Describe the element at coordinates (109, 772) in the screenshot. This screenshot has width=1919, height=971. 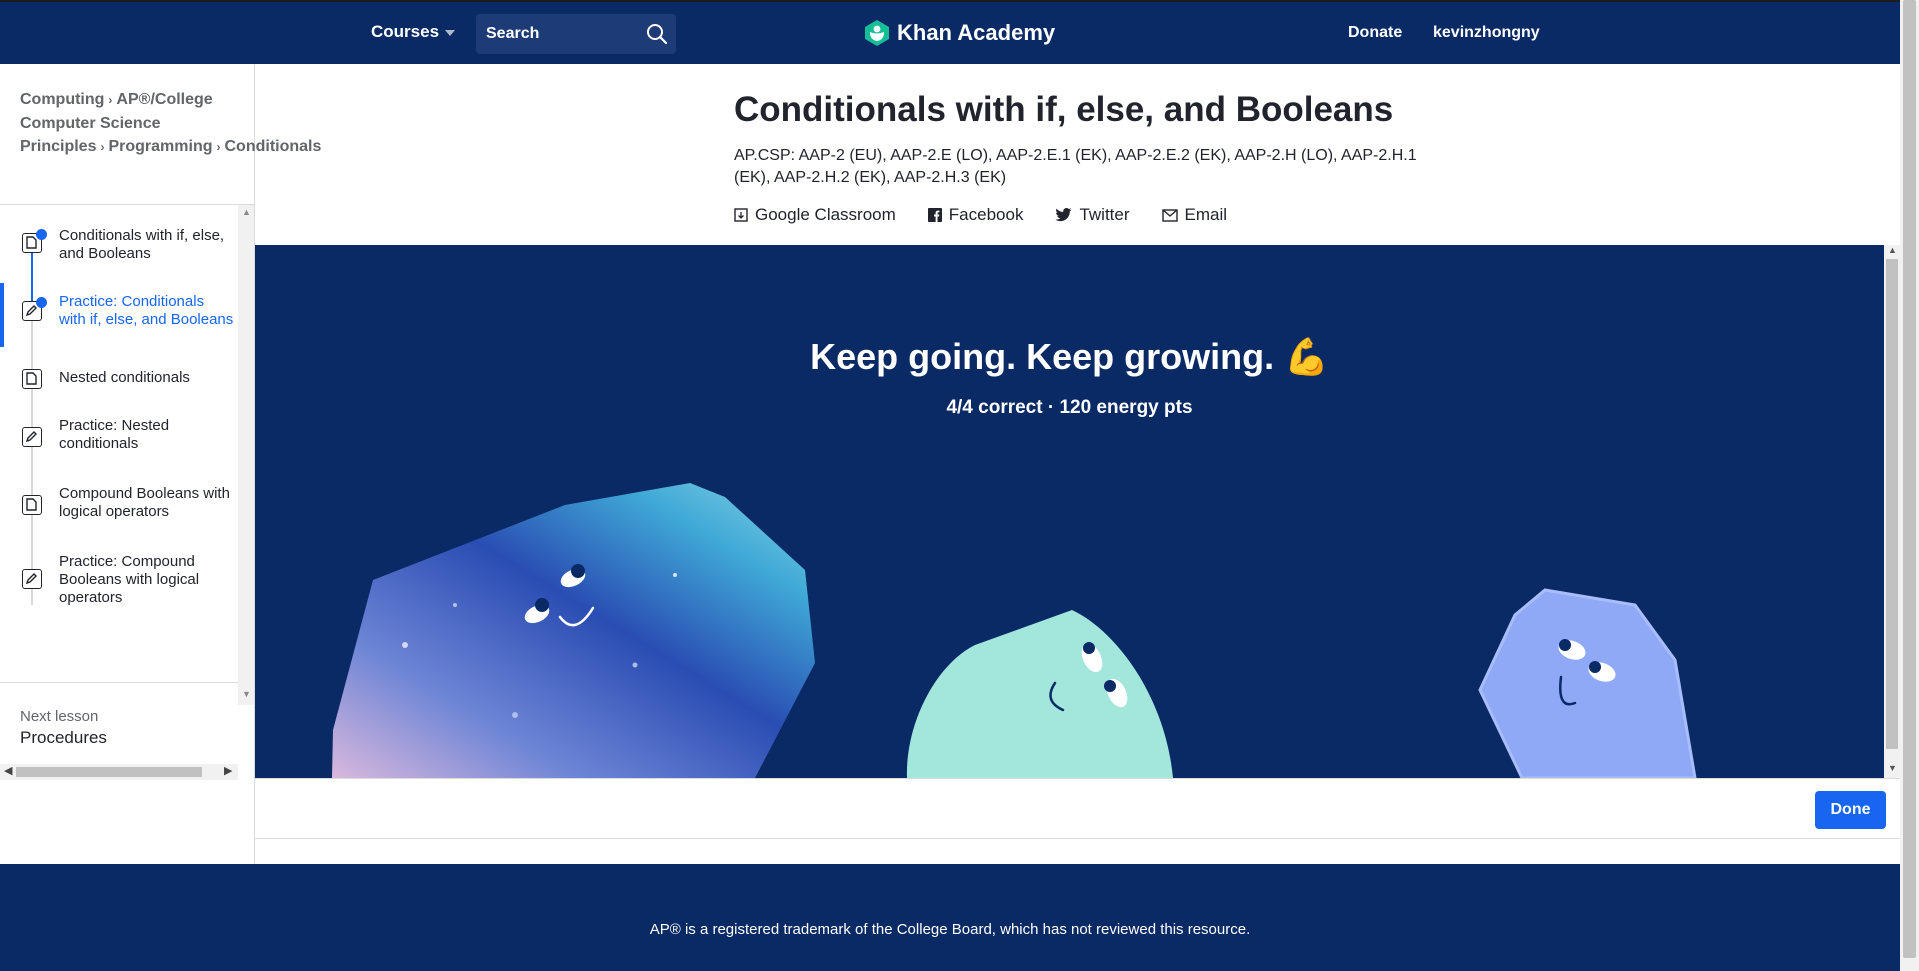
I see `horizontal-scroll-thumb` at that location.